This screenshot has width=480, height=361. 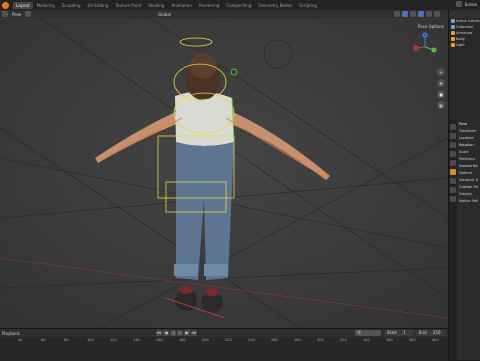 What do you see at coordinates (468, 187) in the screenshot?
I see `properties-panel-row: Custom Properties` at bounding box center [468, 187].